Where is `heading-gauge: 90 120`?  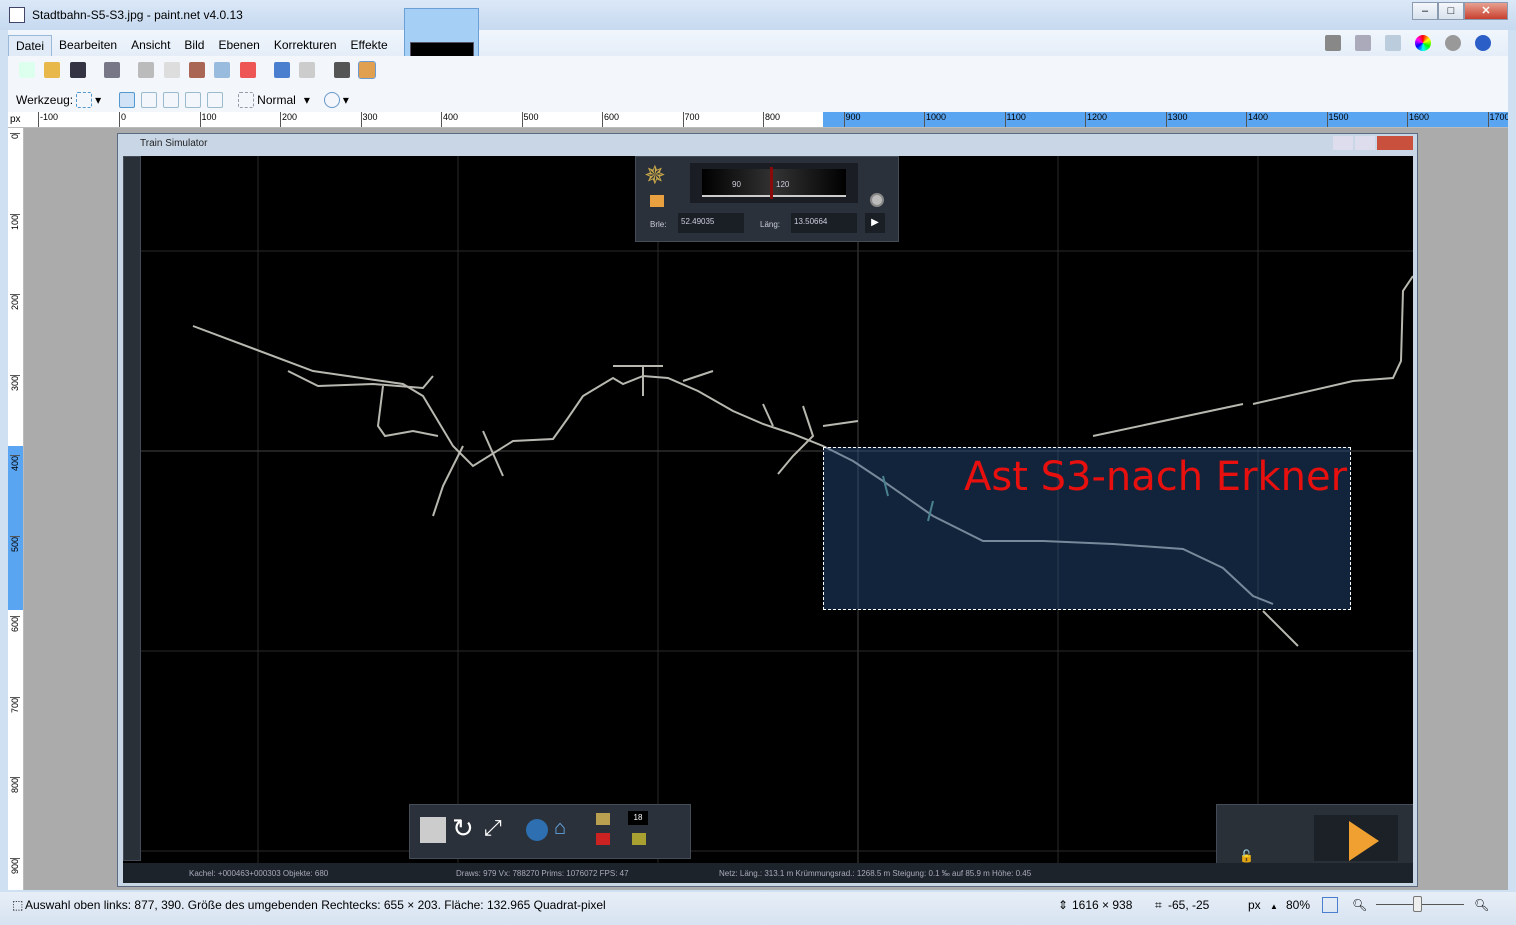
heading-gauge: 90 120 is located at coordinates (774, 183).